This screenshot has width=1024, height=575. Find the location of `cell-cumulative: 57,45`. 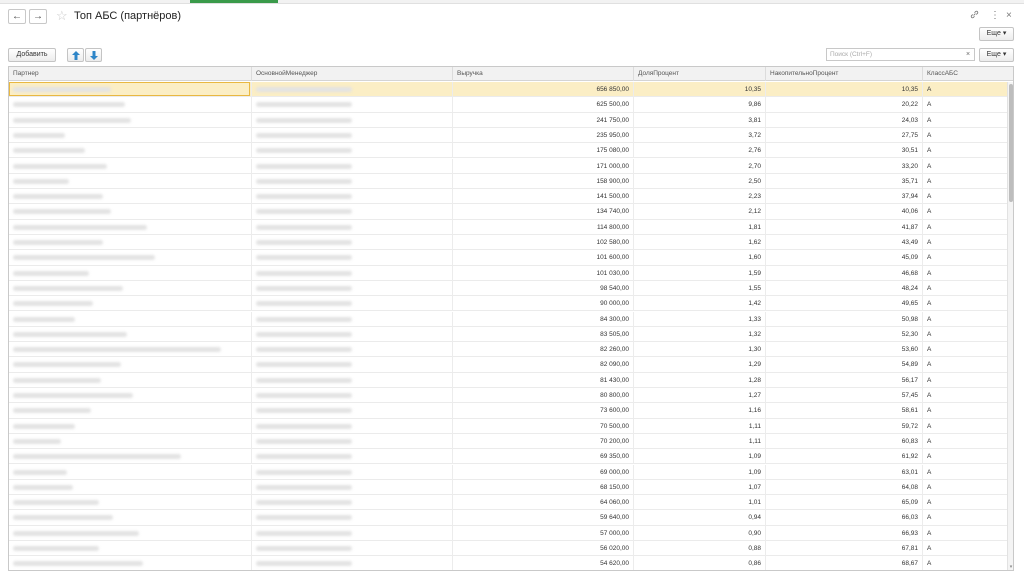

cell-cumulative: 57,45 is located at coordinates (844, 395).